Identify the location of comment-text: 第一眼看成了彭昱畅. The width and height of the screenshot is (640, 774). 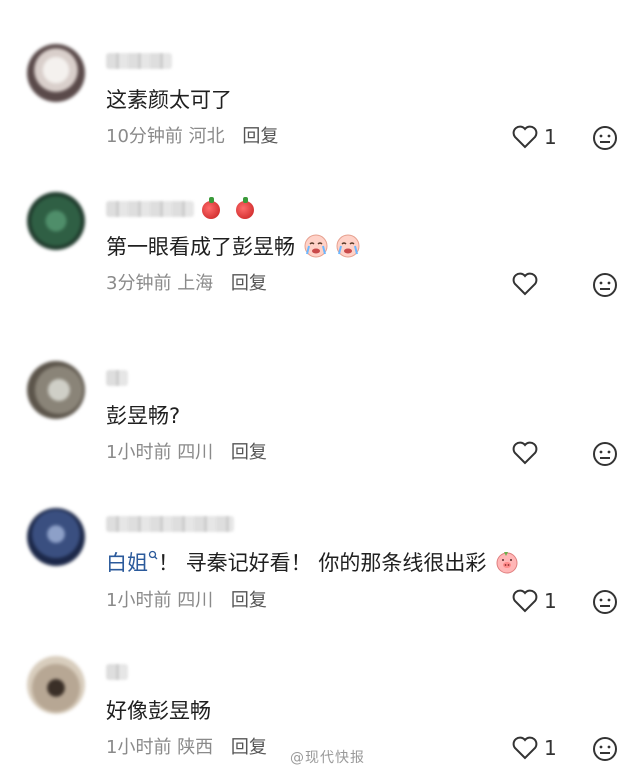
(233, 247).